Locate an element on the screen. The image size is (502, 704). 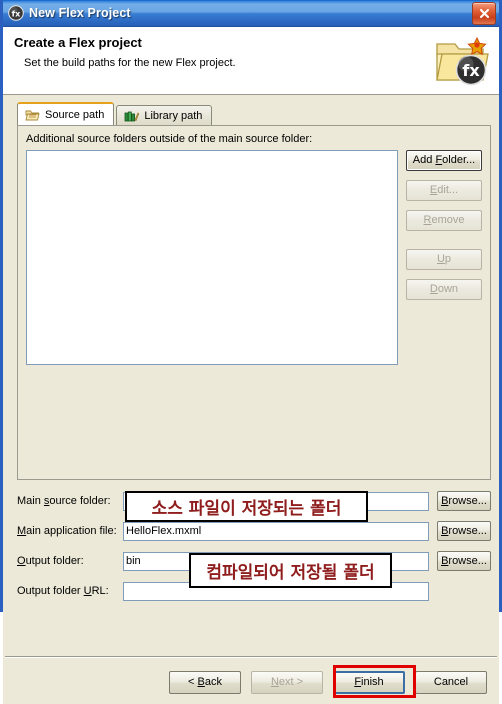
folder-action-buttons: Add Folder... Edit... Remove Up Down is located at coordinates (444, 229).